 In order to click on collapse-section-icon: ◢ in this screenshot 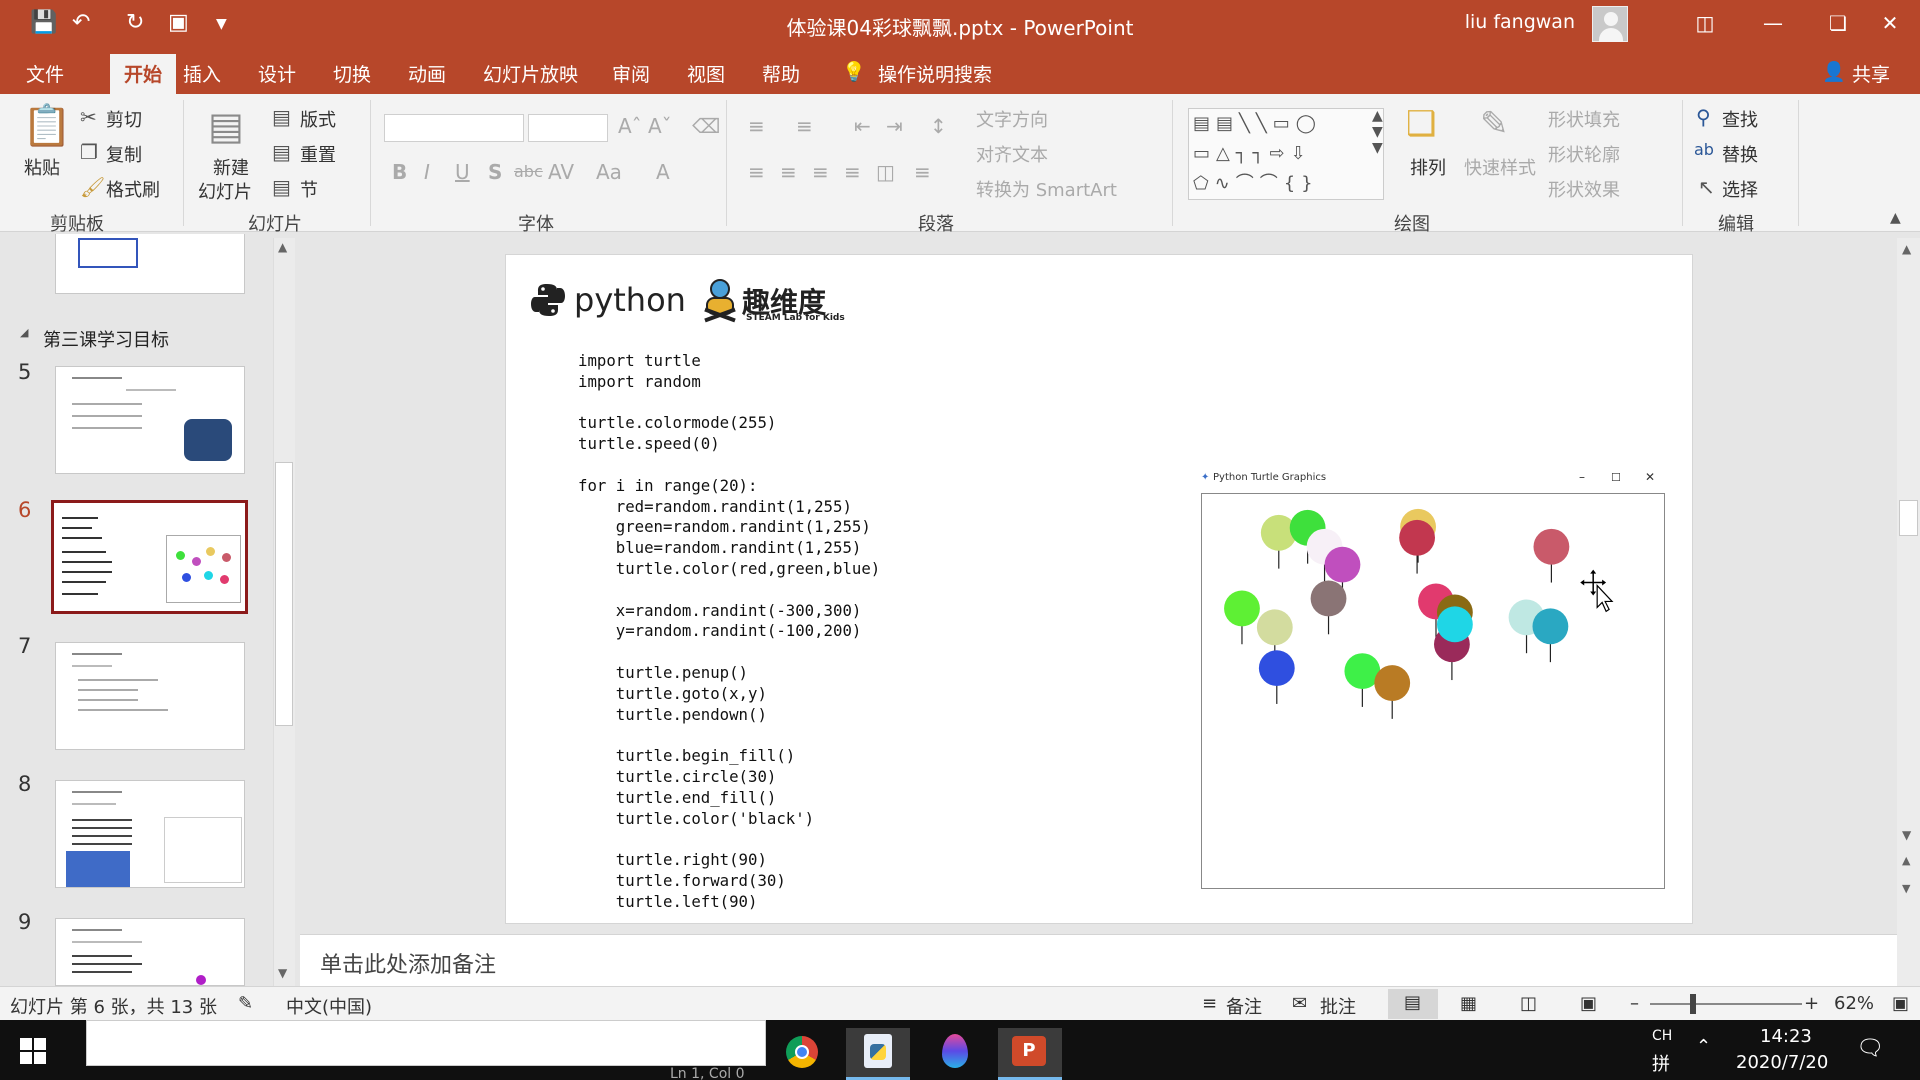, I will do `click(24, 332)`.